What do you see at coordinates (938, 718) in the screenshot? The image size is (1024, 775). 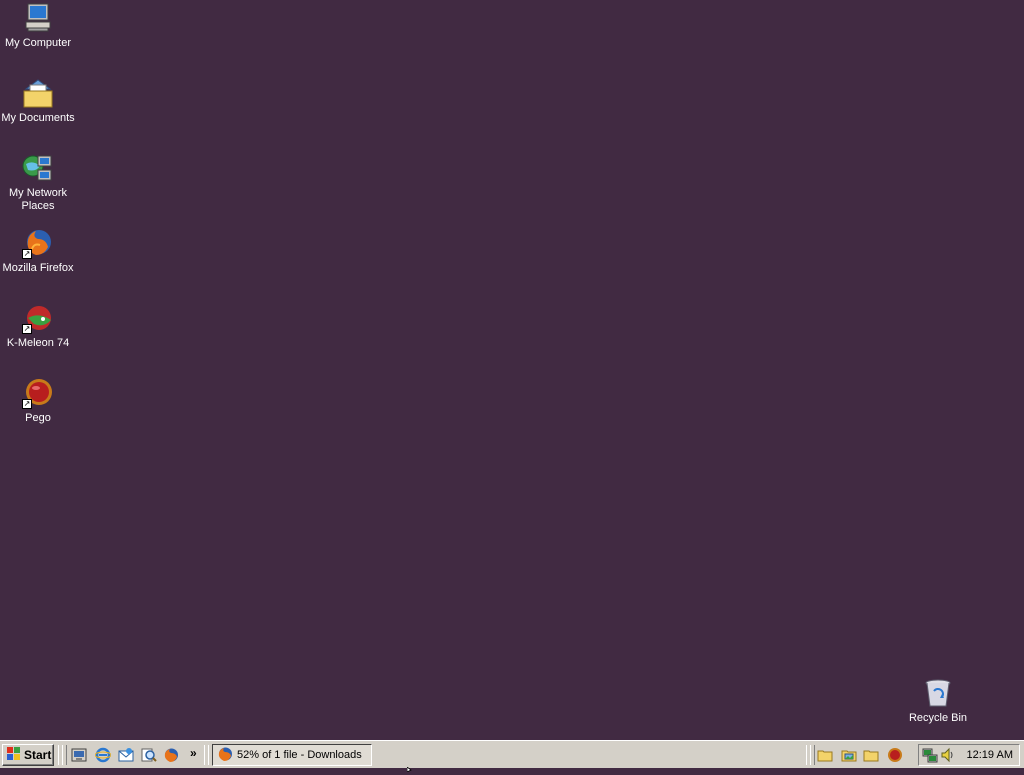 I see `desktop-icon-label: Recycle Bin` at bounding box center [938, 718].